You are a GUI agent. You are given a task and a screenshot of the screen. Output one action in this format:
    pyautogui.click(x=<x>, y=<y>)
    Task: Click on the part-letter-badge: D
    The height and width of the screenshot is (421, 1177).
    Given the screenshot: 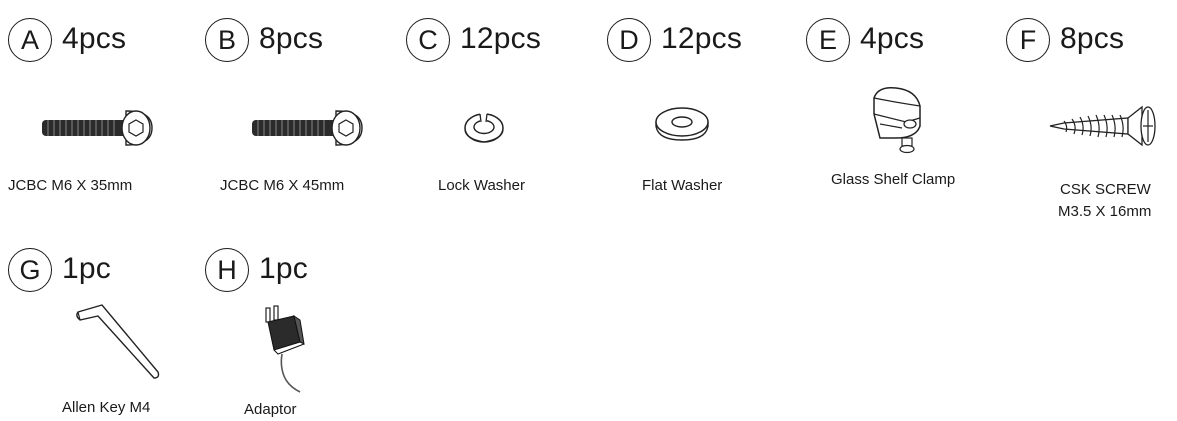 What is the action you would take?
    pyautogui.click(x=629, y=40)
    